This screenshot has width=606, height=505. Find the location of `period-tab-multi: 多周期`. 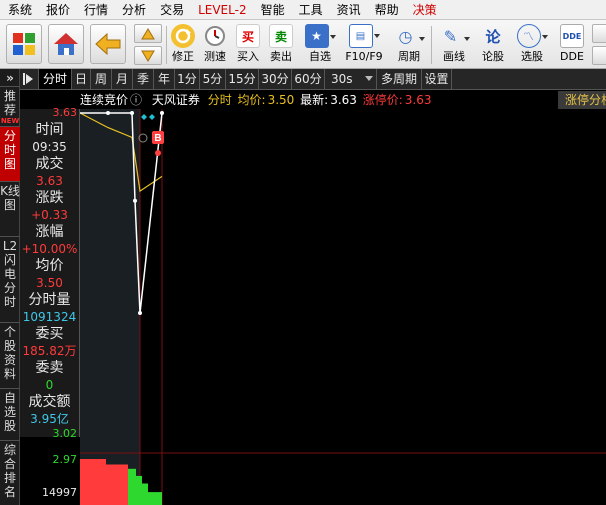

period-tab-multi: 多周期 is located at coordinates (399, 79).